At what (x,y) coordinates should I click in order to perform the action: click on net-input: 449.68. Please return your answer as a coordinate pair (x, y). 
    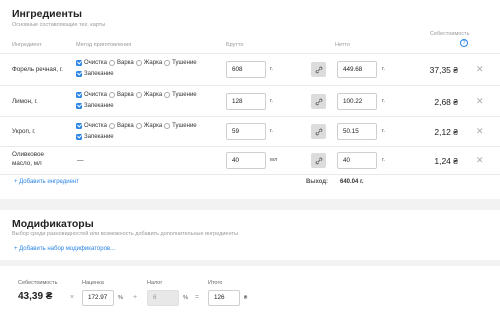
    Looking at the image, I should click on (357, 69).